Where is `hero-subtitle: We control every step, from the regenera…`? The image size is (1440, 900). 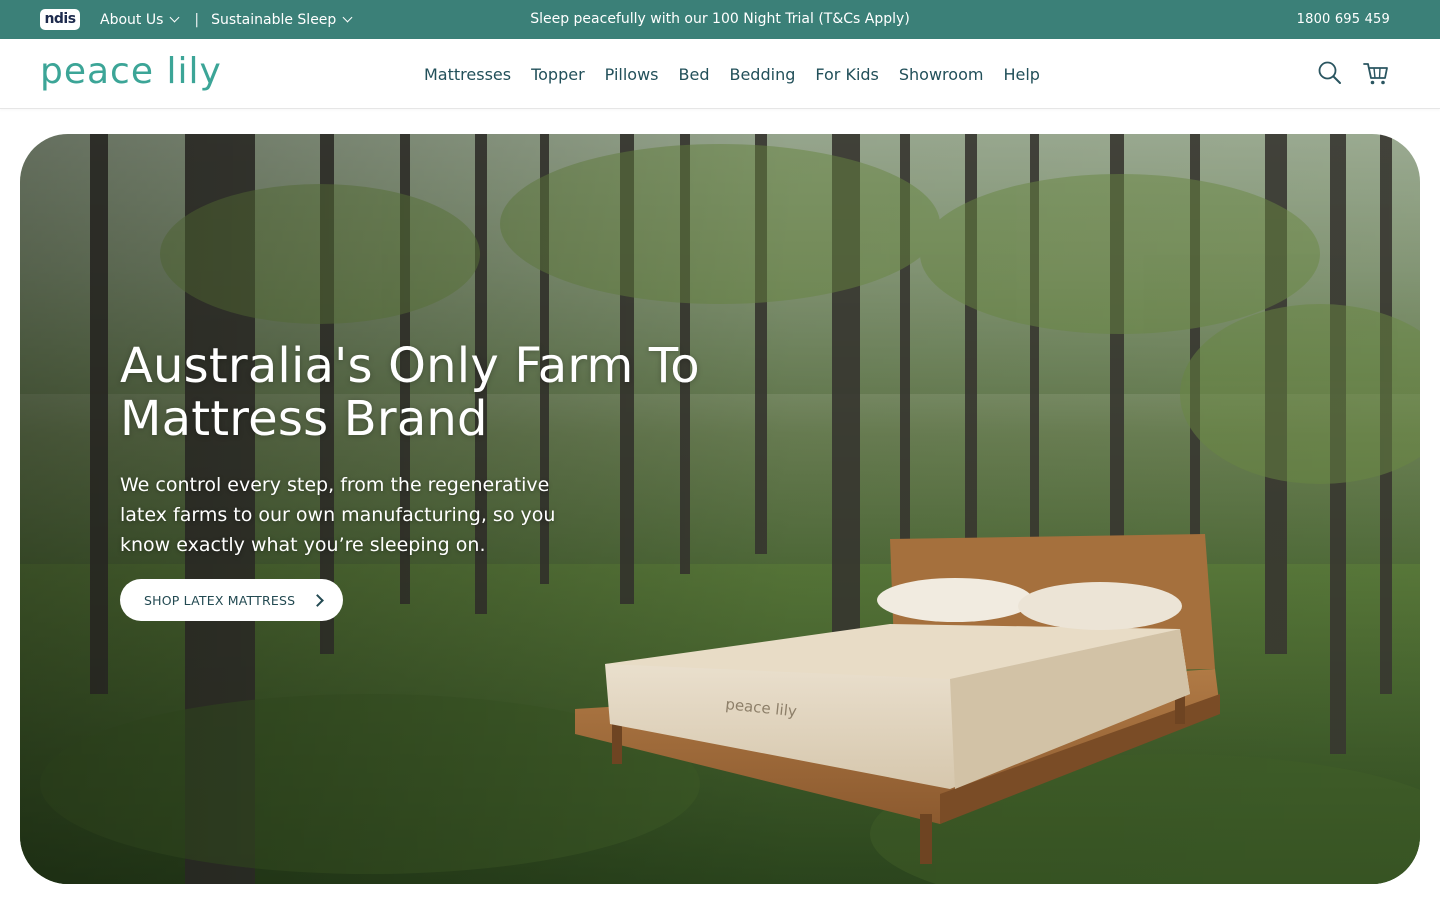 hero-subtitle: We control every step, from the regenera… is located at coordinates (338, 515).